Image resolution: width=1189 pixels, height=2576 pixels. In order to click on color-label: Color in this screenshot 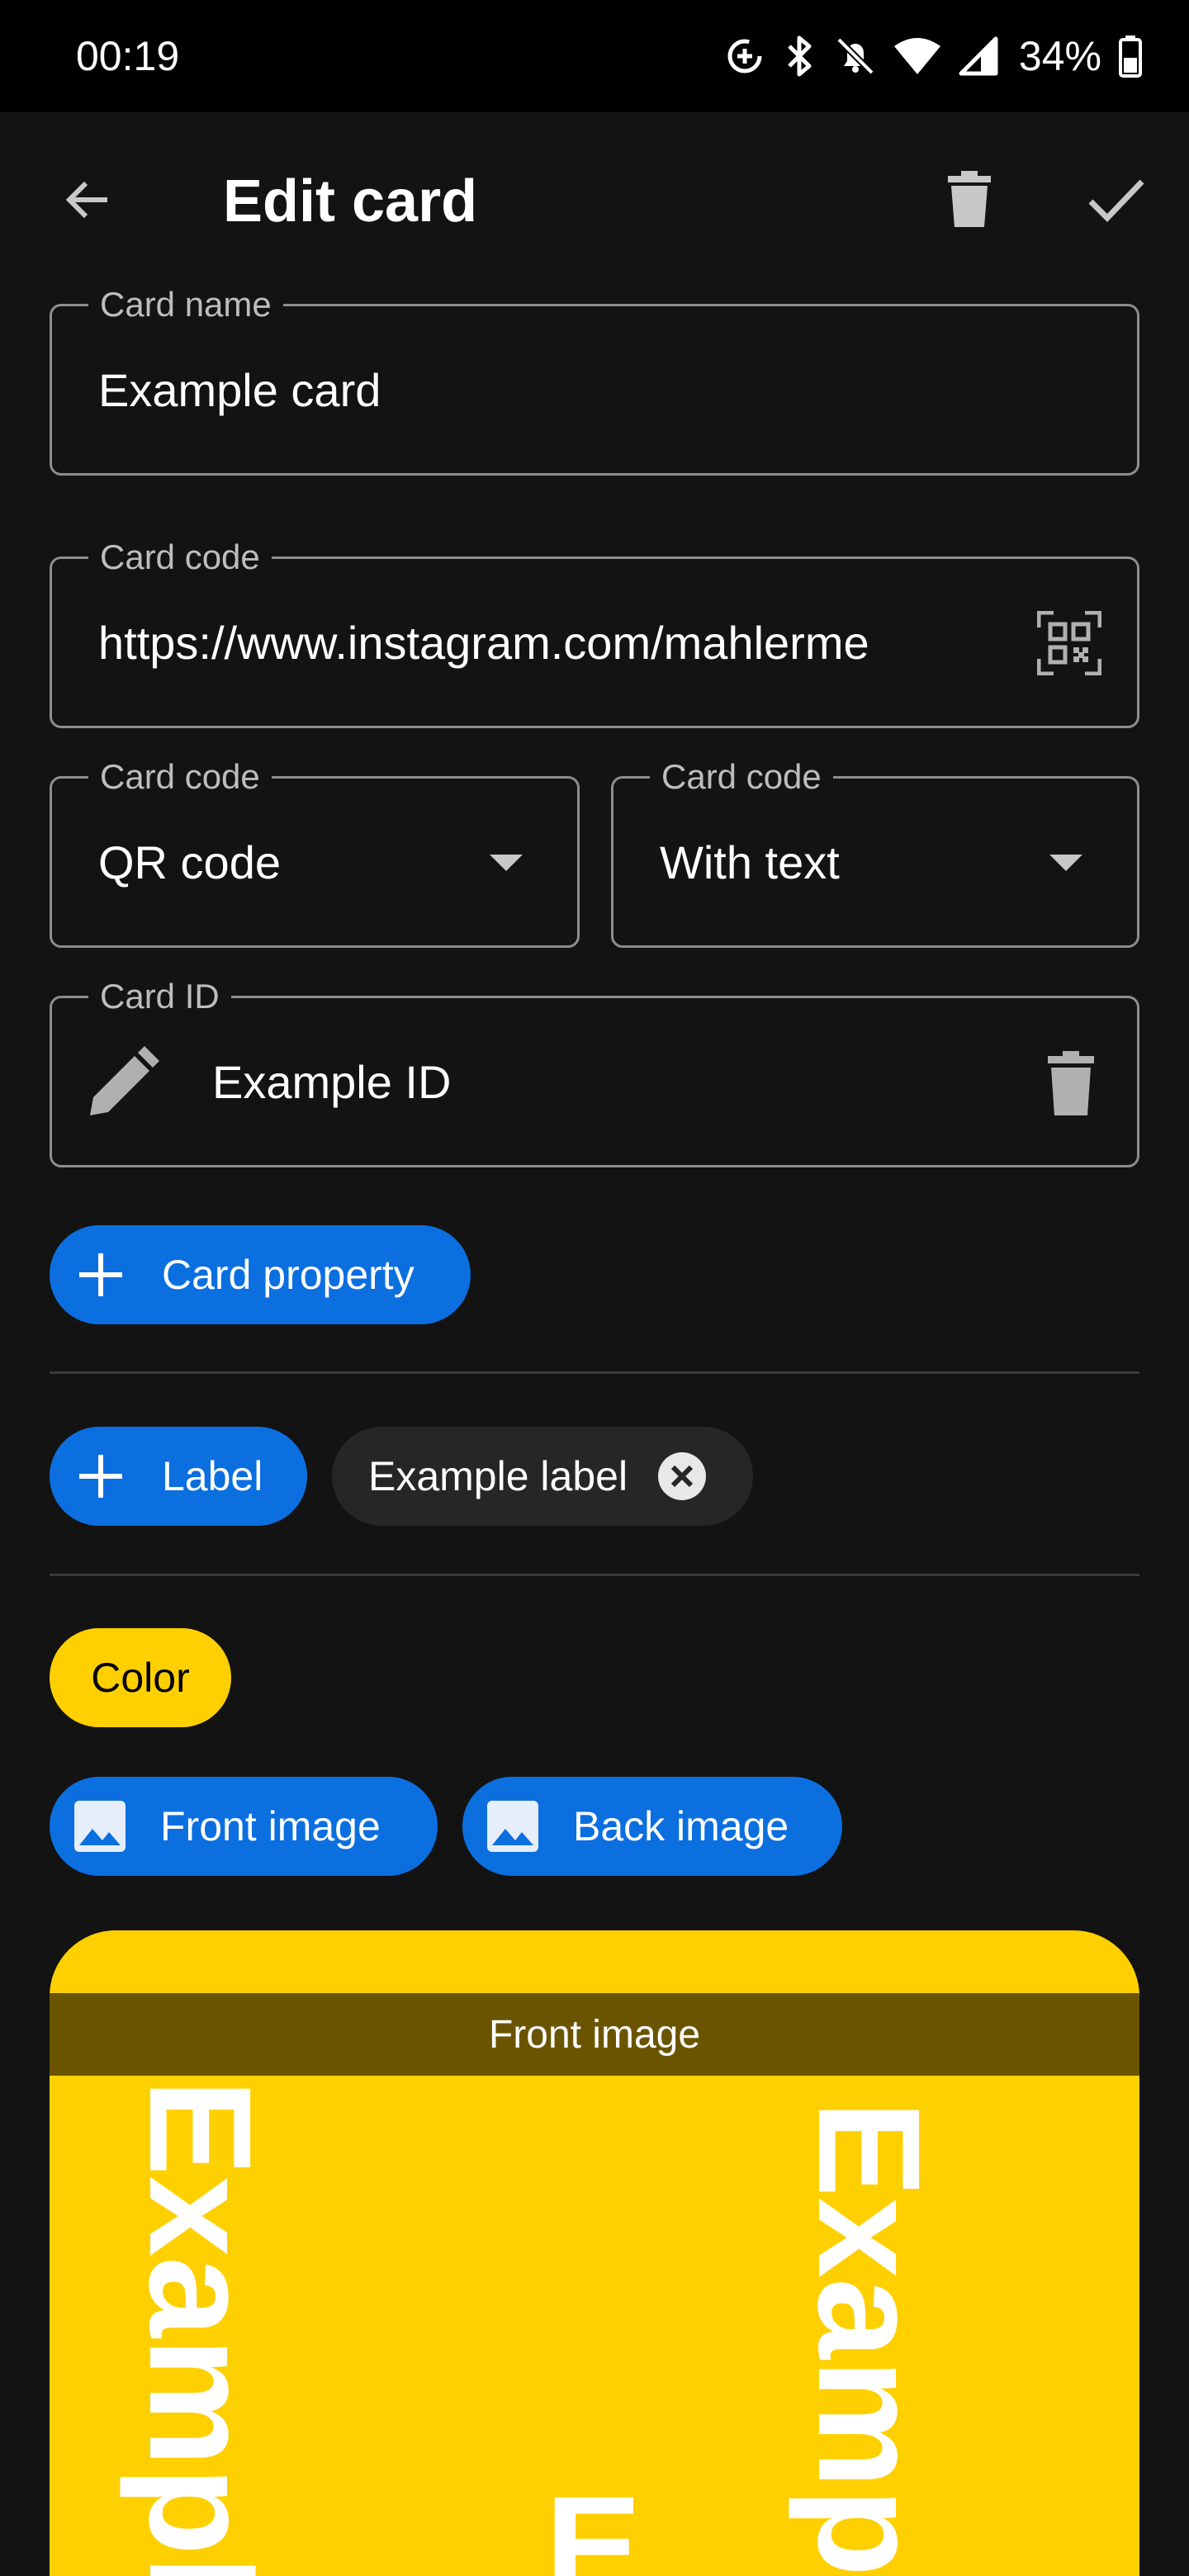, I will do `click(140, 1678)`.